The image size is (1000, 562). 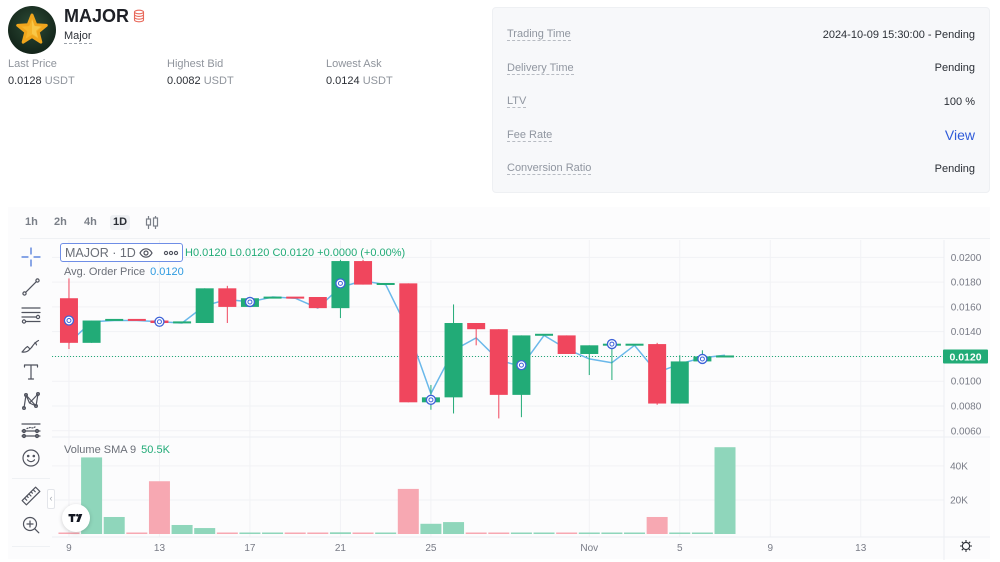 I want to click on tool-zoom-in, so click(x=31, y=525).